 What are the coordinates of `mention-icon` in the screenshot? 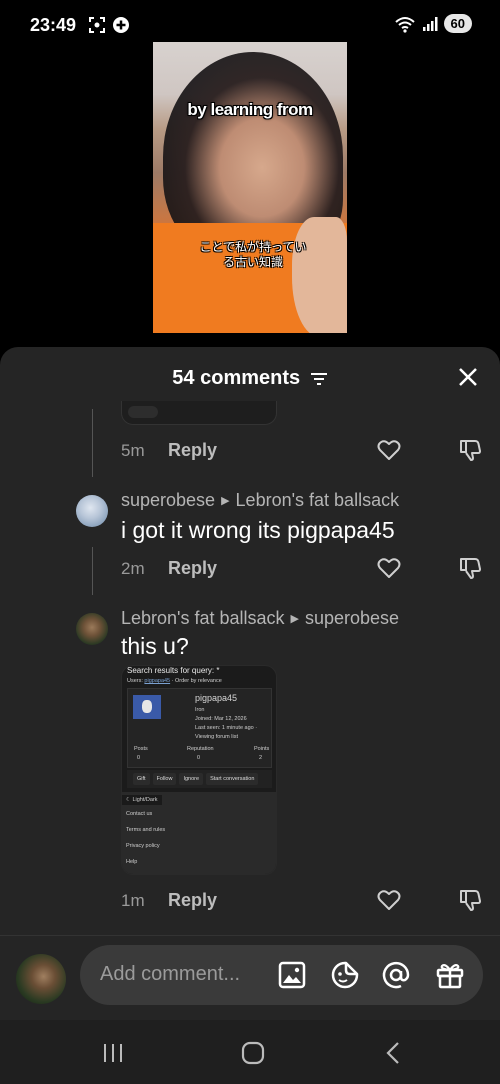 It's located at (396, 975).